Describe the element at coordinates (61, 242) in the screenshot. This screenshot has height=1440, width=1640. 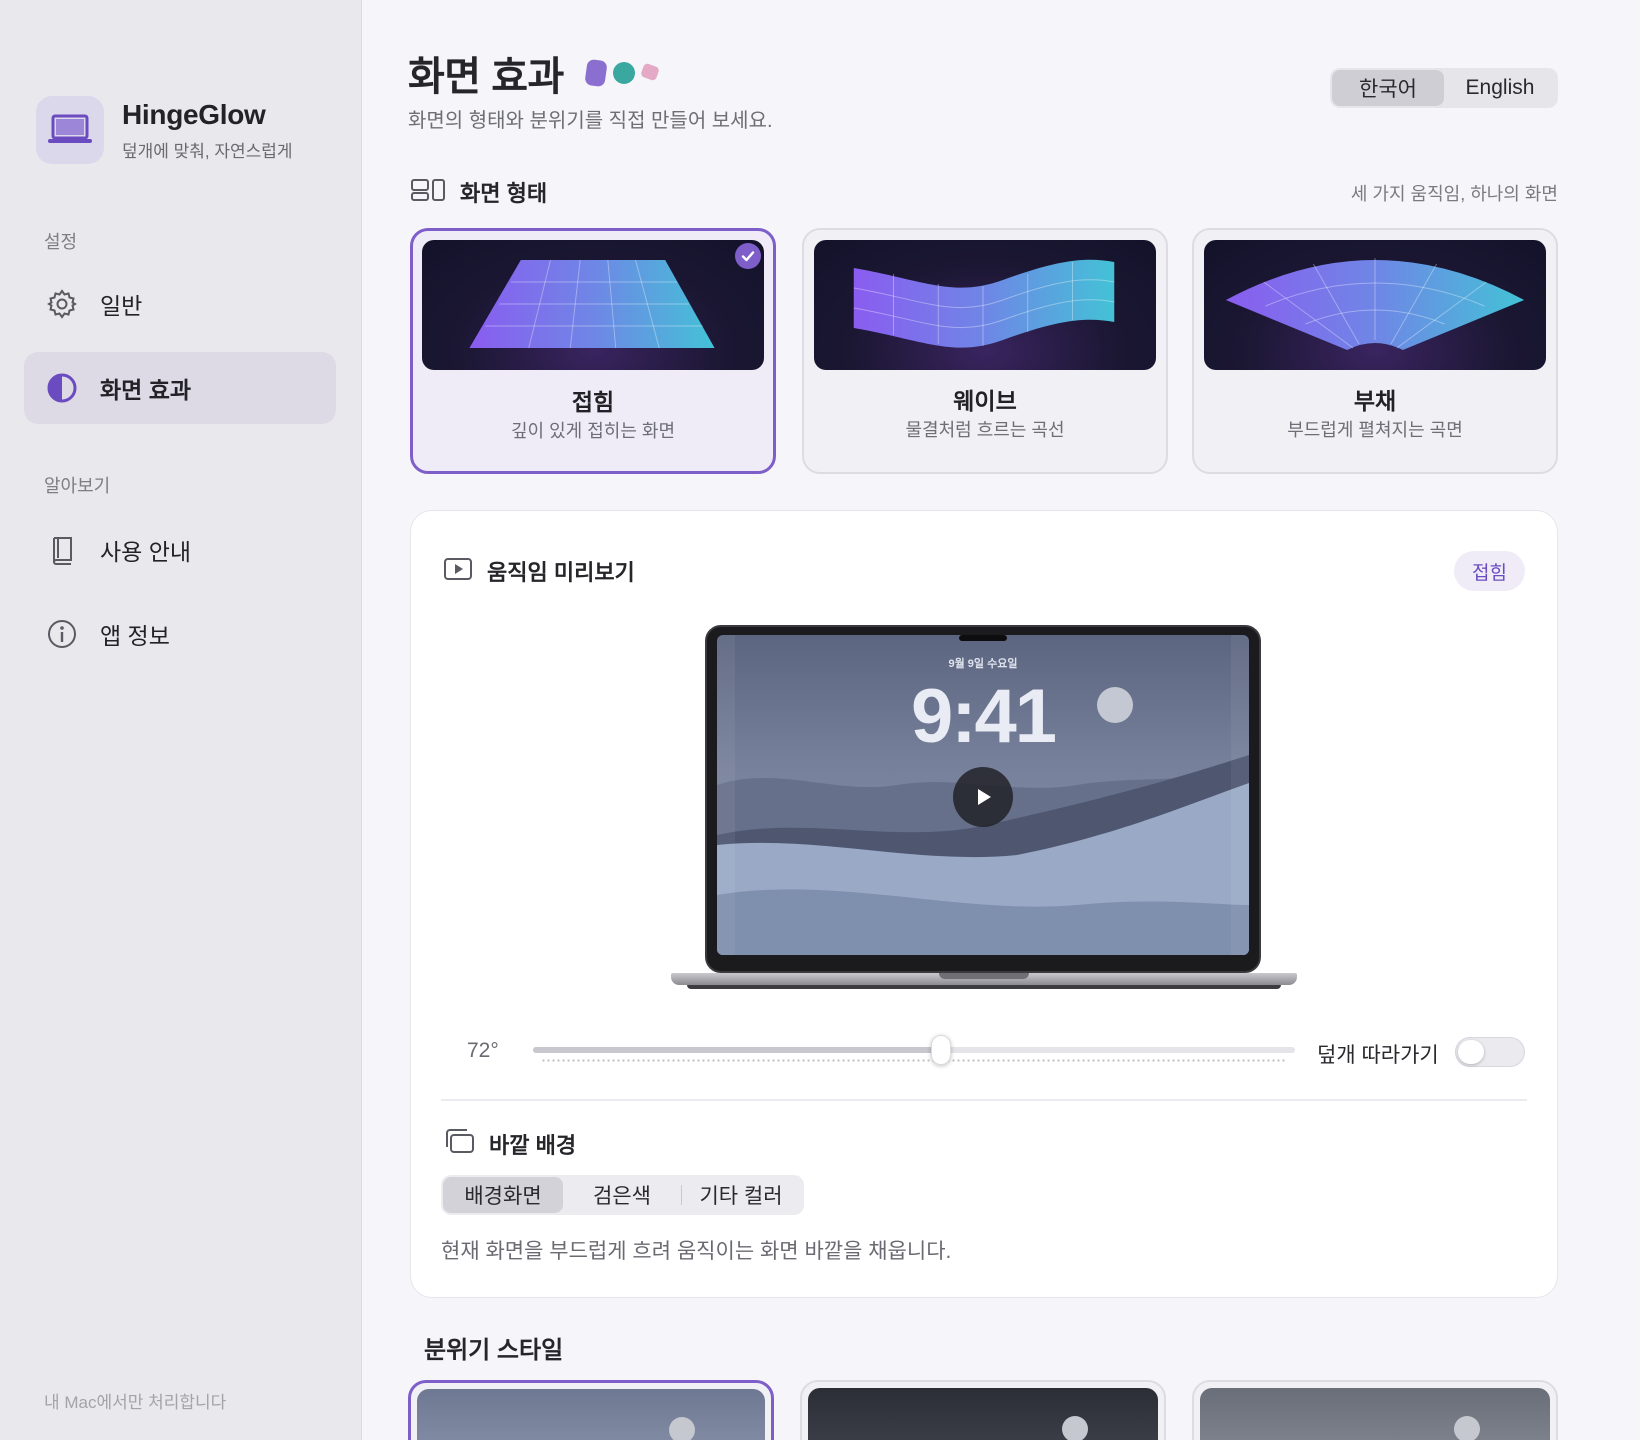
I see `section-label-settings: 설정` at that location.